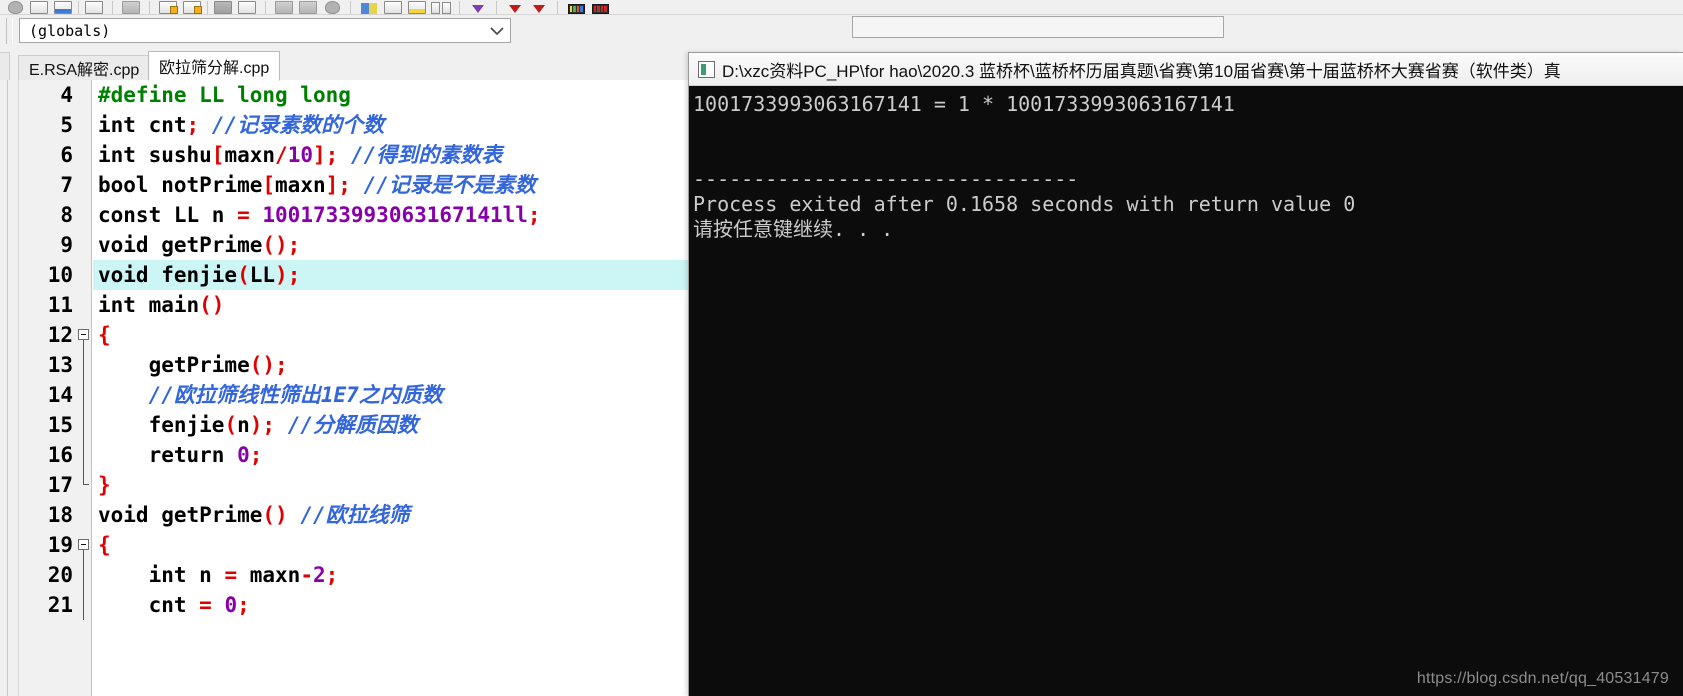 The width and height of the screenshot is (1683, 696). I want to click on line-number: 17, so click(60, 485).